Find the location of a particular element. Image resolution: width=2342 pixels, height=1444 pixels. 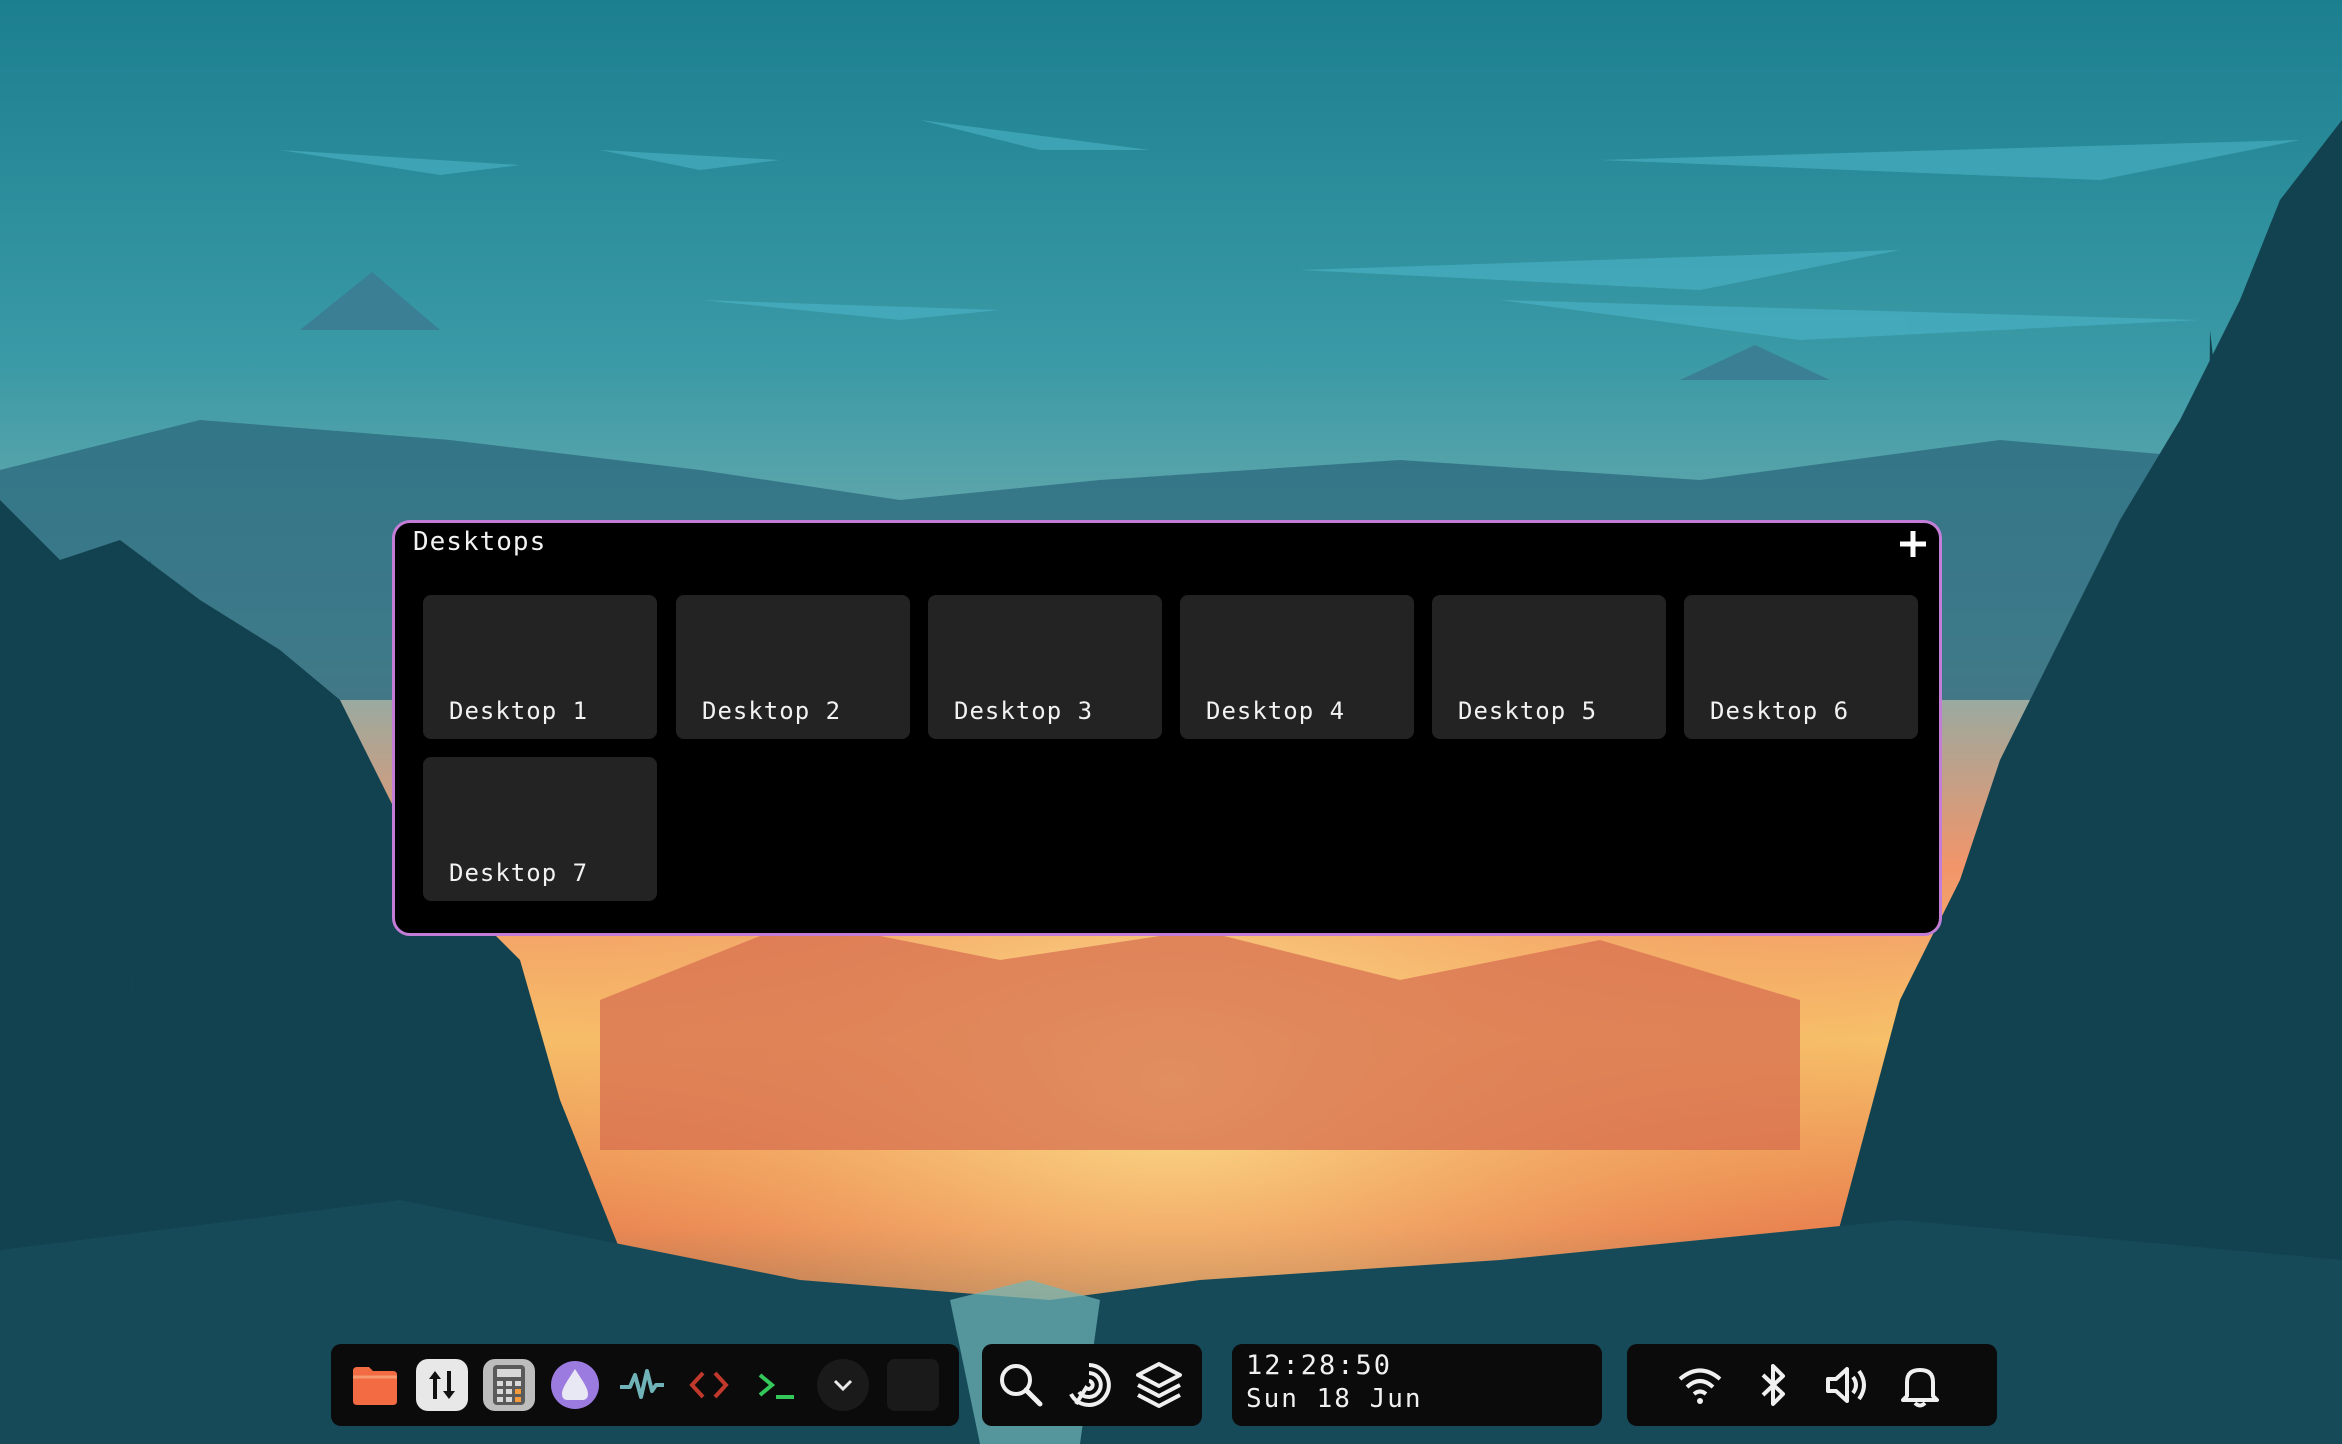

search-icon is located at coordinates (1021, 1385).